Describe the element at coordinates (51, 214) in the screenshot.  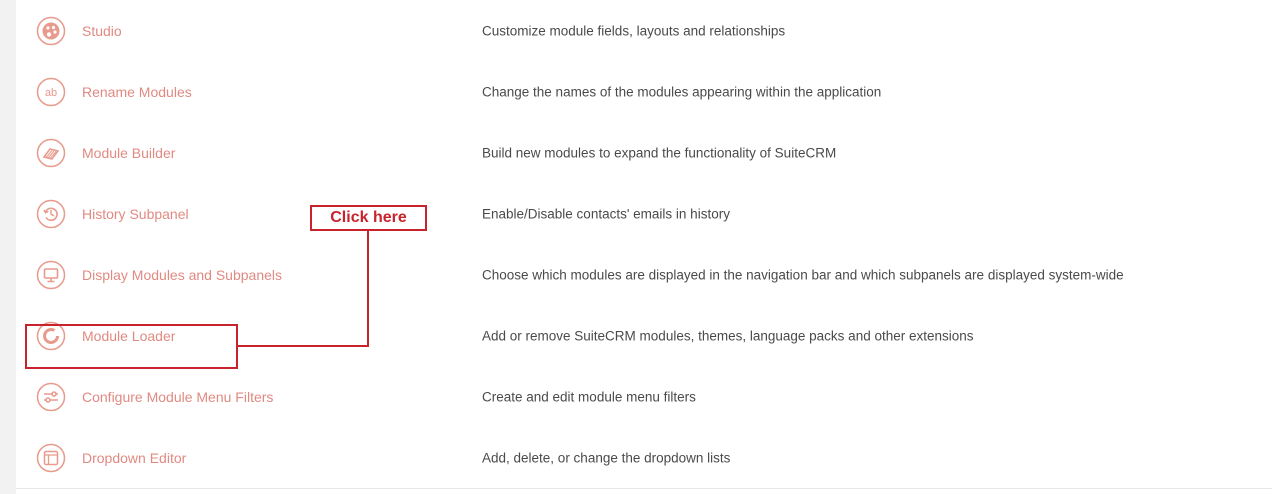
I see `history-icon` at that location.